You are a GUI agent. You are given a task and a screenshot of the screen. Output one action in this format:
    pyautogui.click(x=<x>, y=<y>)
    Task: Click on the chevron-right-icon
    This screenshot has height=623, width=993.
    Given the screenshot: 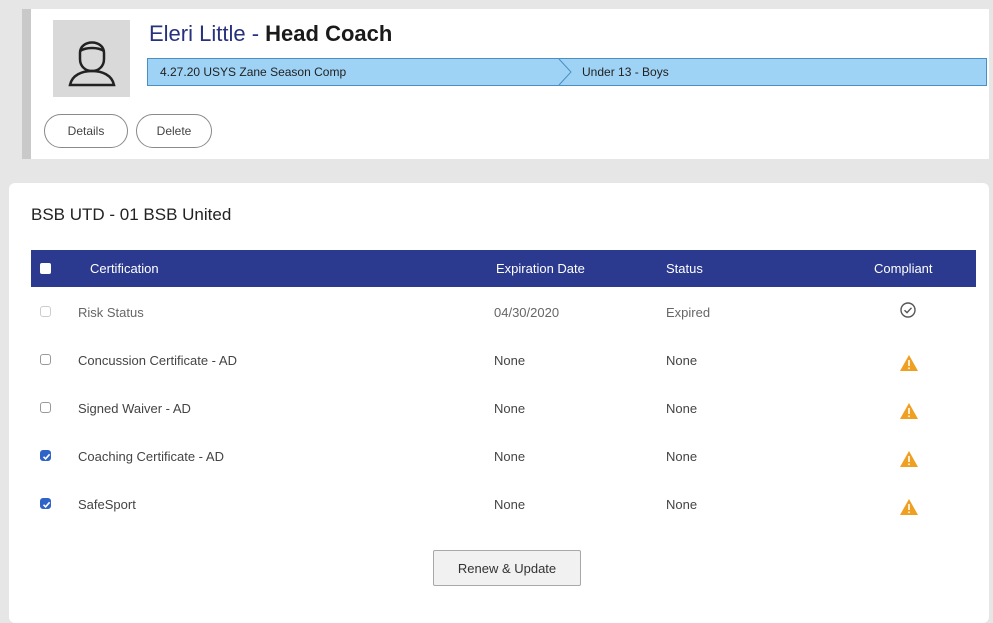 What is the action you would take?
    pyautogui.click(x=565, y=72)
    